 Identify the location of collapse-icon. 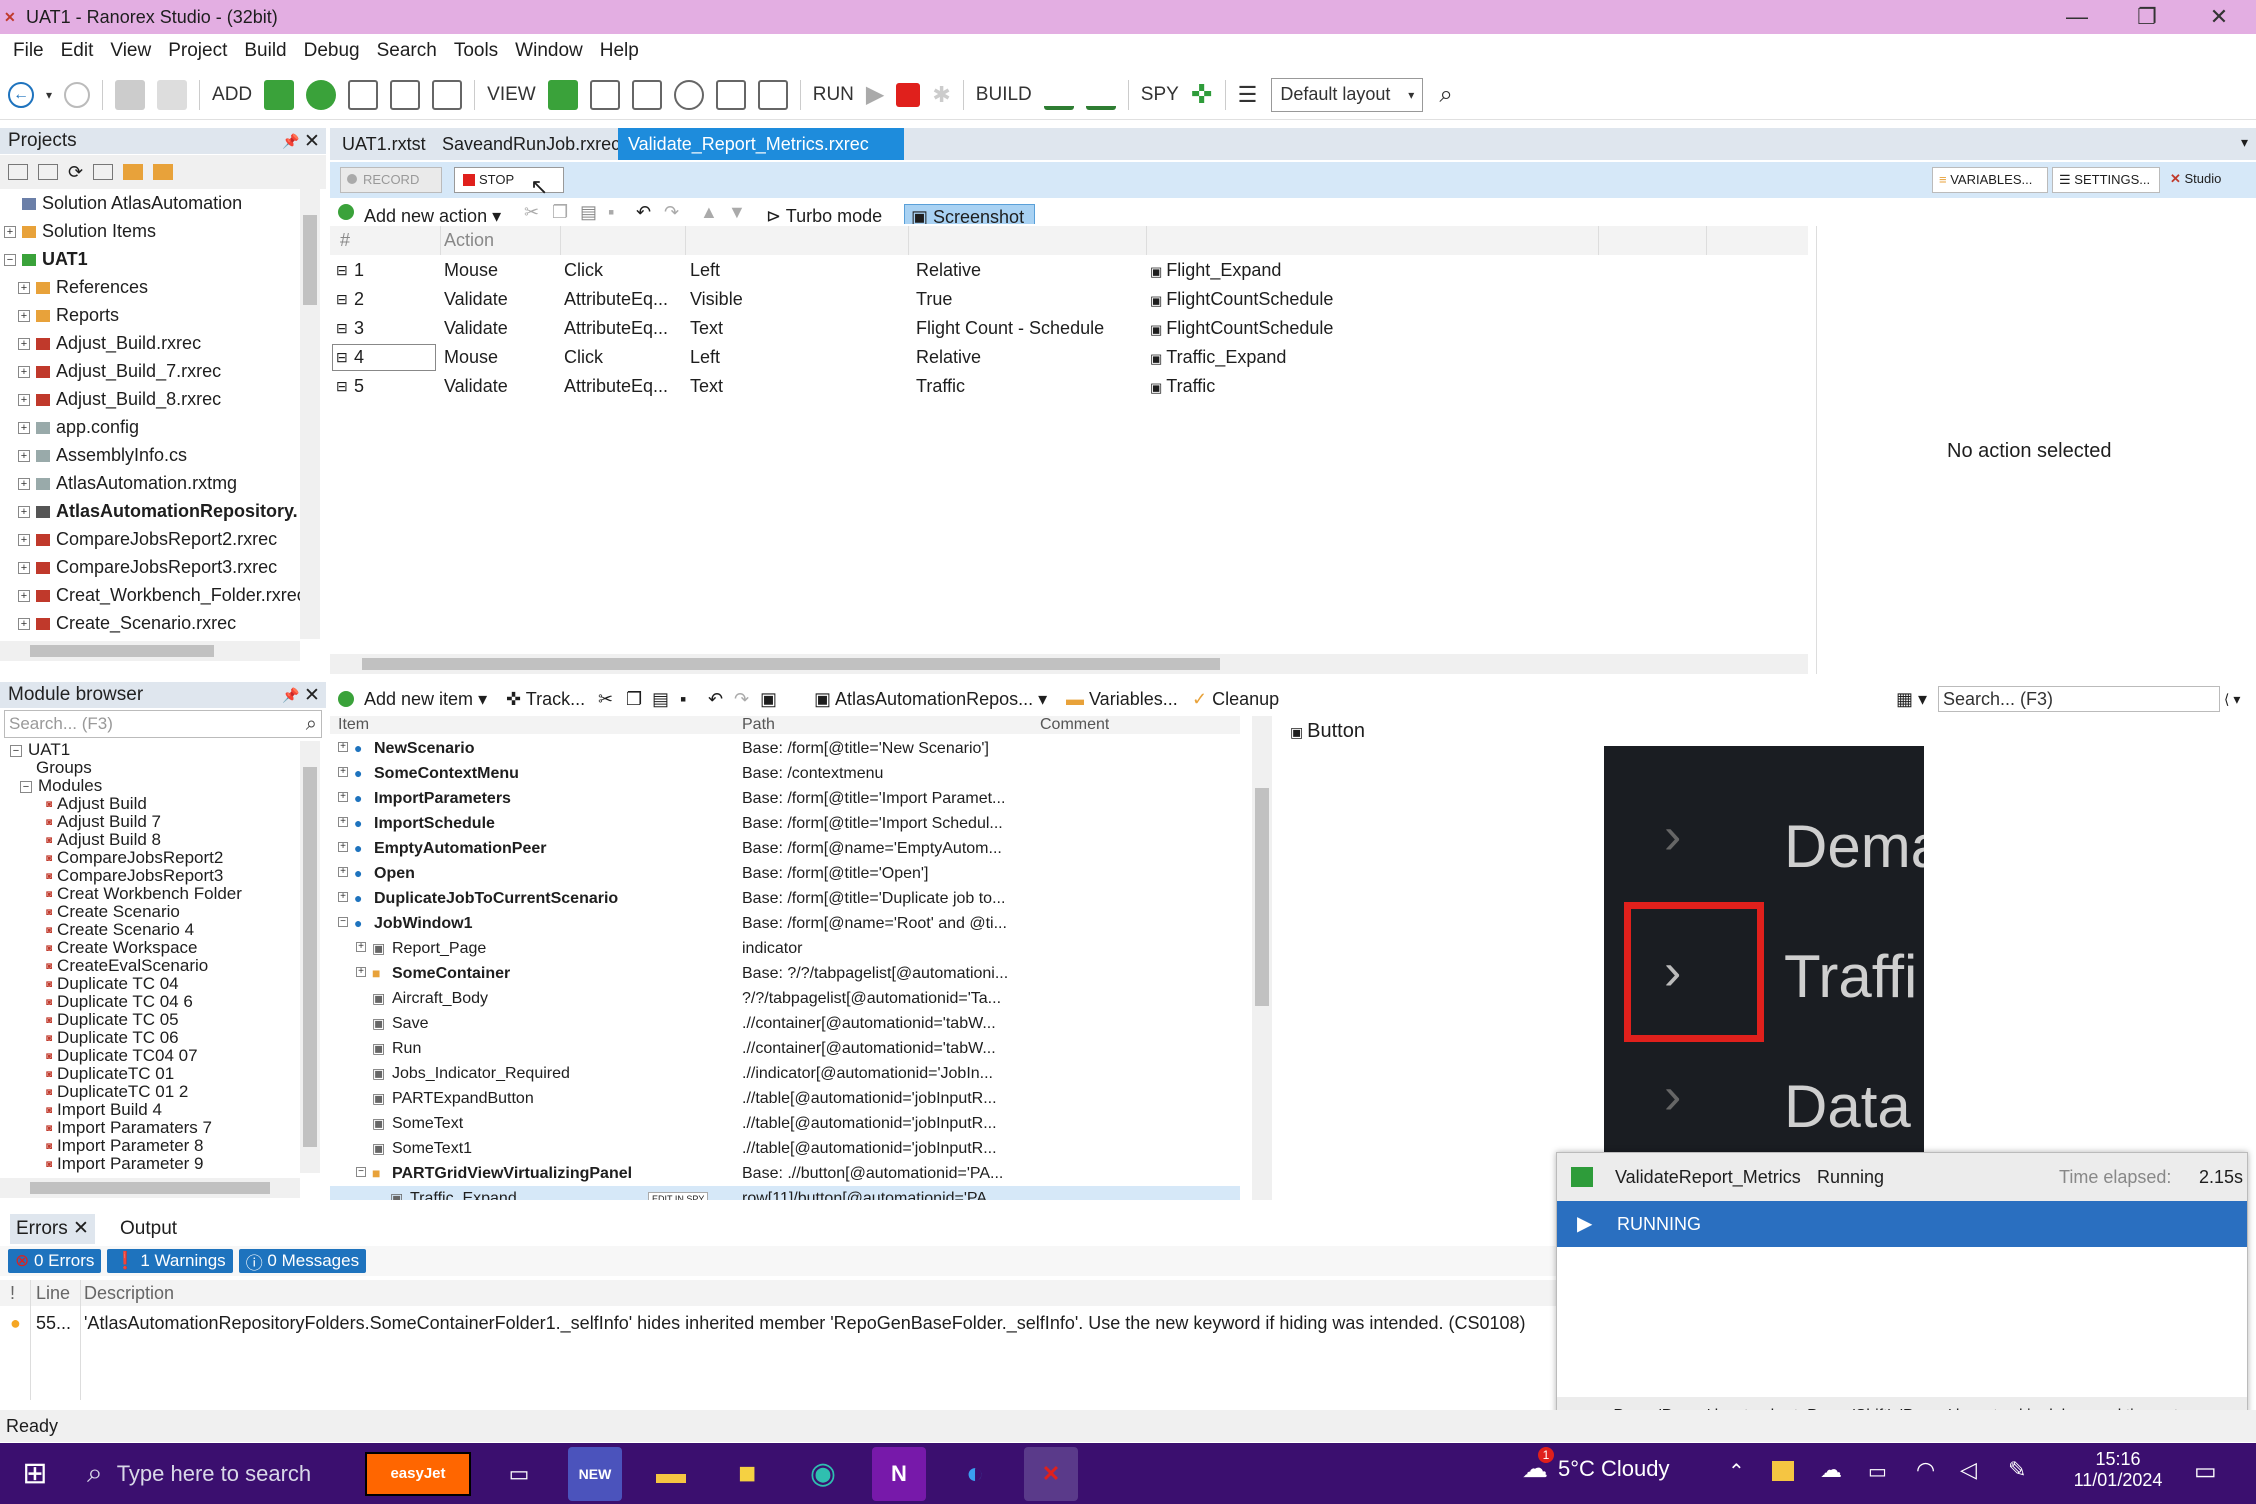
(18, 172).